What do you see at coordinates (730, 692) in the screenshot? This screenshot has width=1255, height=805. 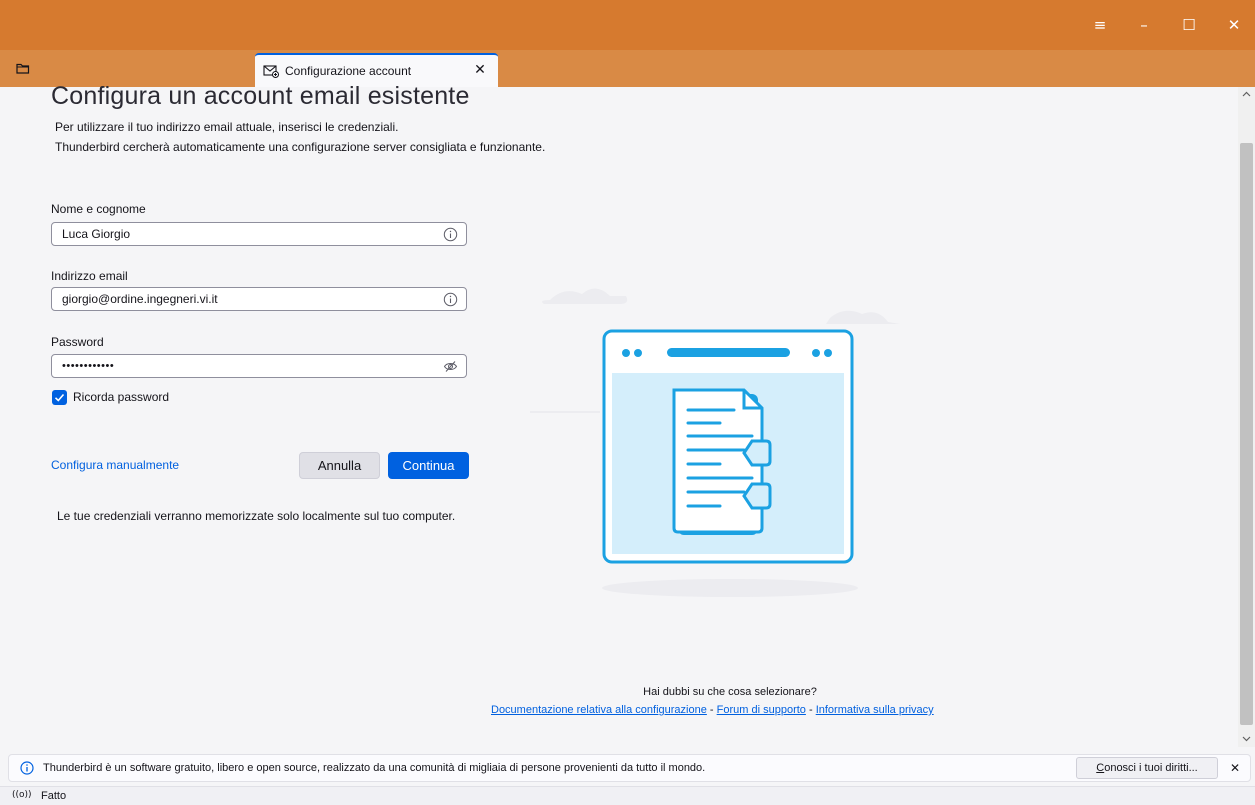 I see `help-question: Hai dubbi su che cosa selezionare?` at bounding box center [730, 692].